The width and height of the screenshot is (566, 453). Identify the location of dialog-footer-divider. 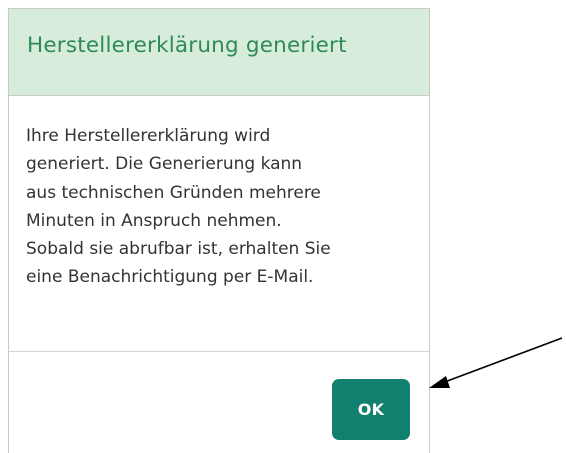
(219, 351).